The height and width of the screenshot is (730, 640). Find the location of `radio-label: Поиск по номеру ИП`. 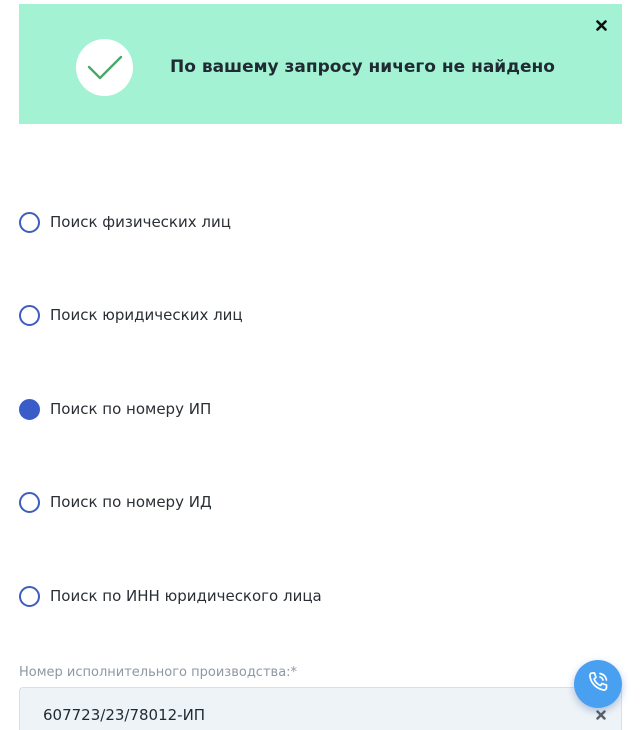

radio-label: Поиск по номеру ИП is located at coordinates (131, 409).